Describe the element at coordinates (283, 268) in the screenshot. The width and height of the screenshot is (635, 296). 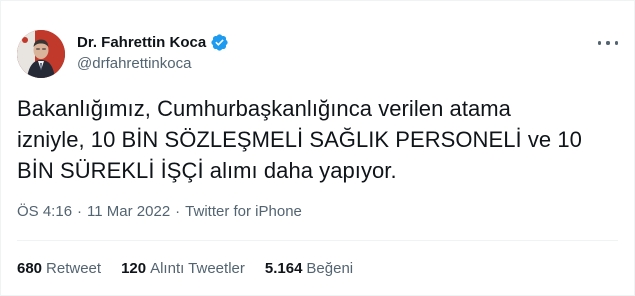
I see `likes-count: 5.164` at that location.